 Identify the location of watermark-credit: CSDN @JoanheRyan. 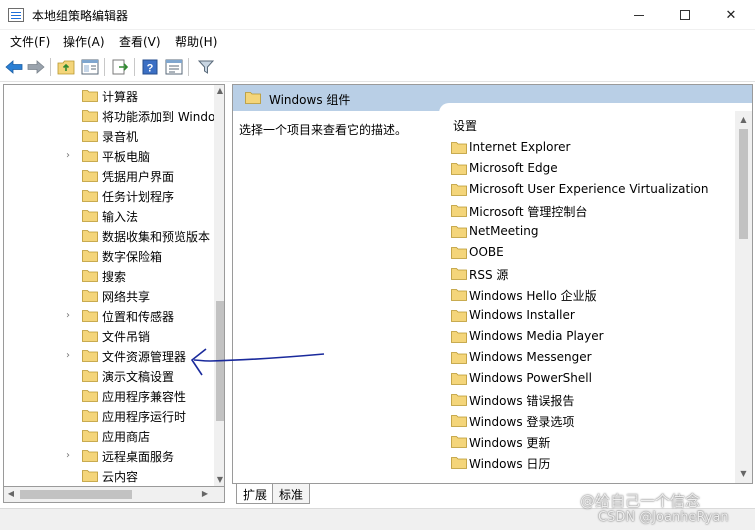
(663, 517).